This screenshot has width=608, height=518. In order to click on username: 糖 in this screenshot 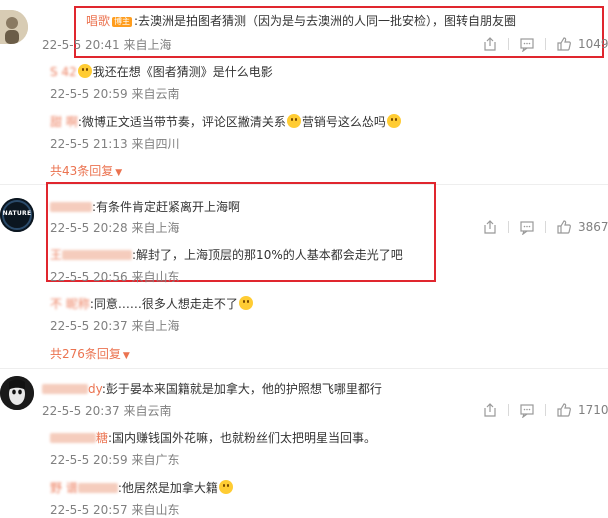, I will do `click(102, 438)`.